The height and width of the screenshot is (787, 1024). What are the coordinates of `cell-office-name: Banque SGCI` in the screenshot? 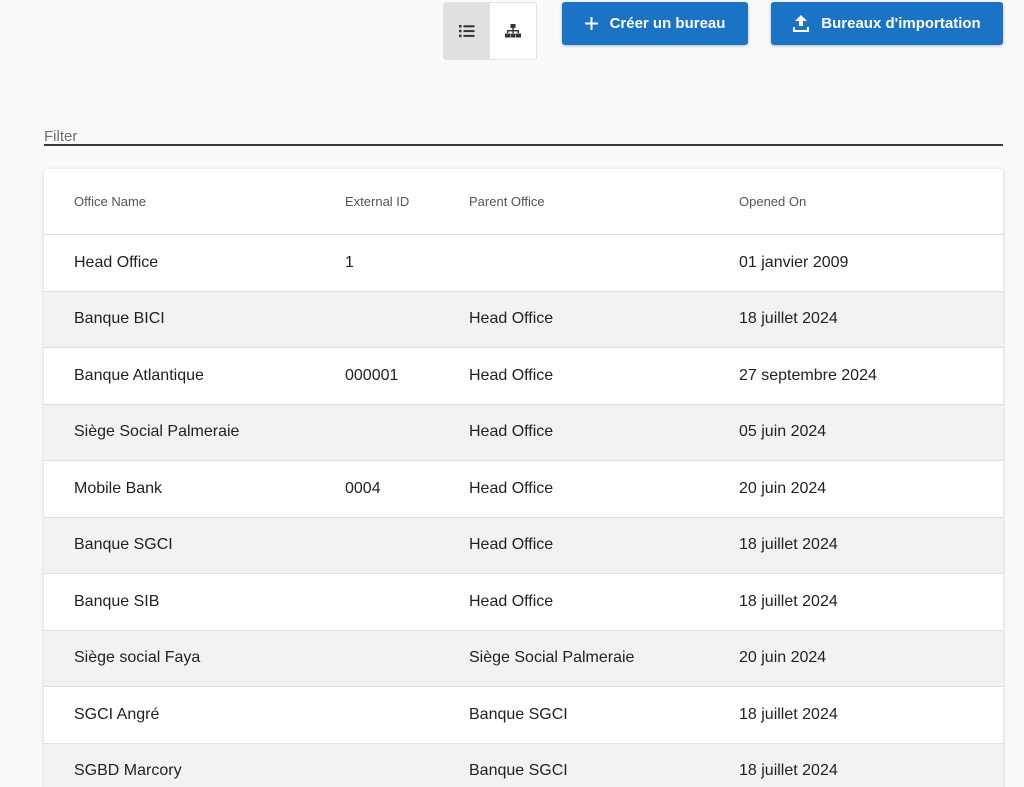 It's located at (123, 545).